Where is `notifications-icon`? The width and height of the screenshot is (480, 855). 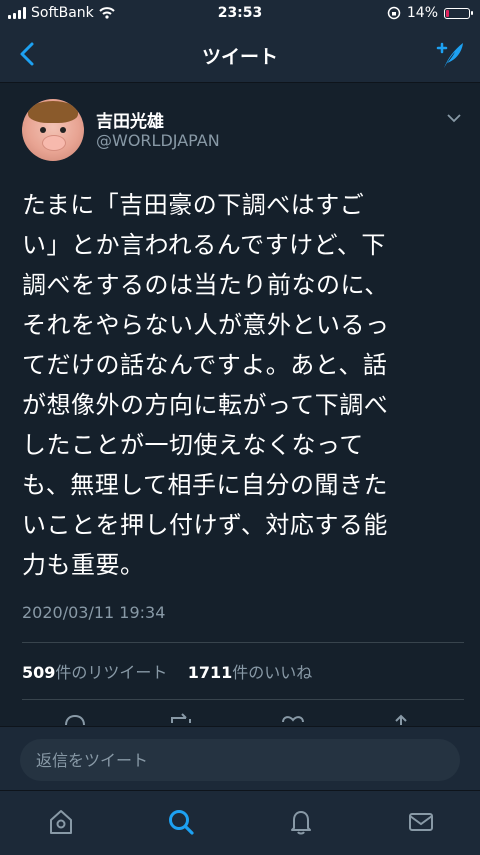
notifications-icon is located at coordinates (301, 822).